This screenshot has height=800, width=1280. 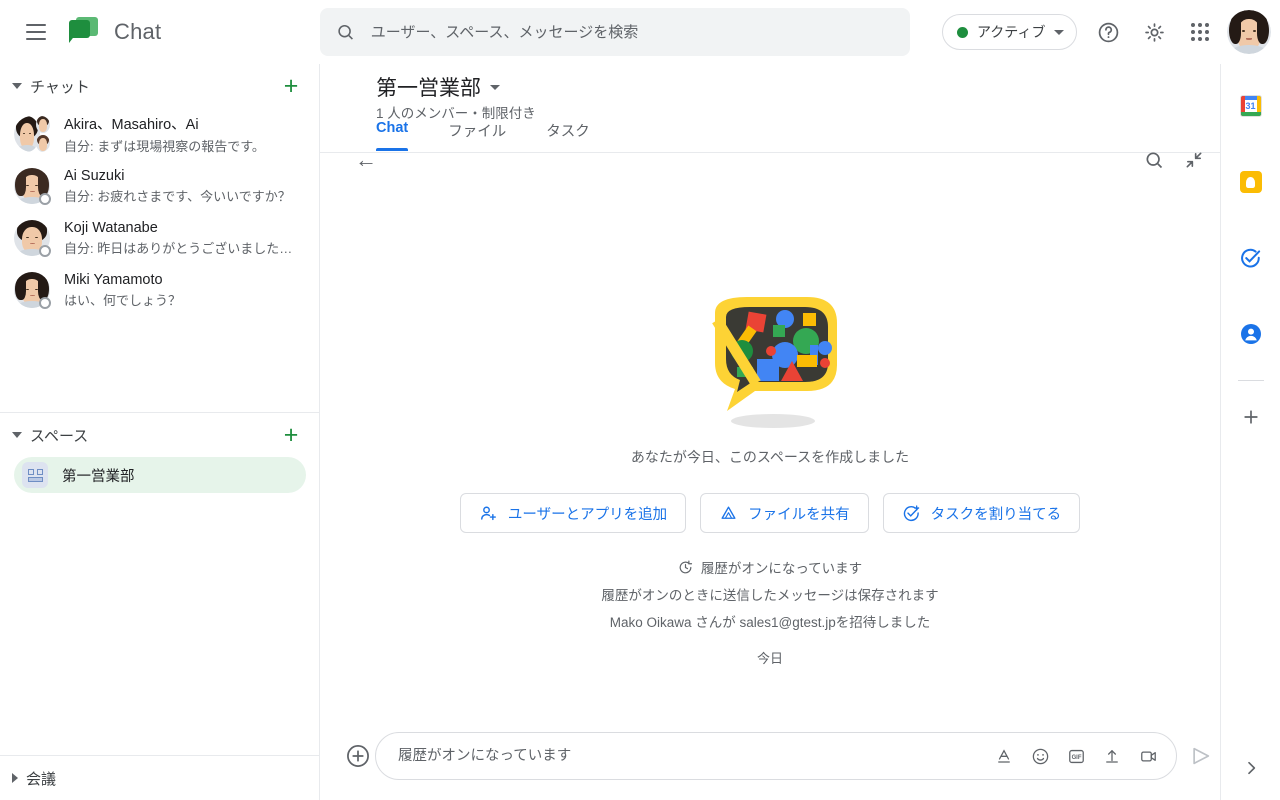 What do you see at coordinates (568, 135) in the screenshot?
I see `tab-tasks: タスク` at bounding box center [568, 135].